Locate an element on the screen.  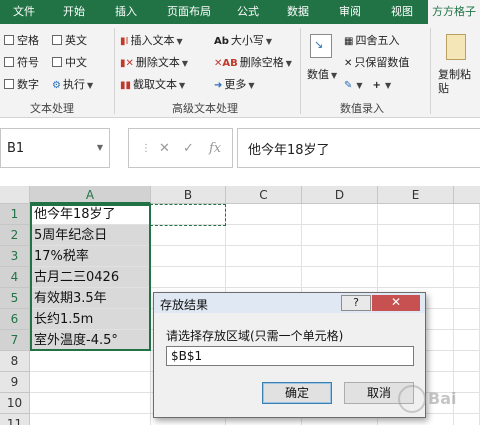
row-header: 6 is located at coordinates (15, 319).